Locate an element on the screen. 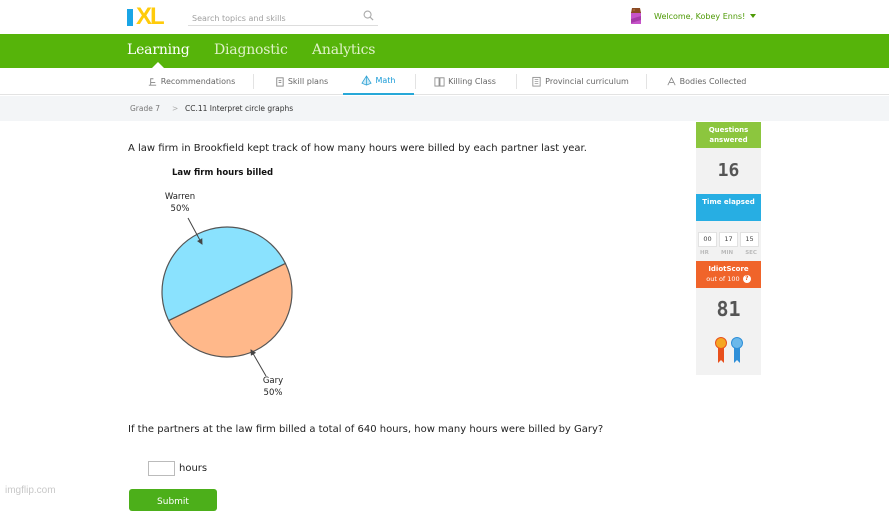 This screenshot has height=511, width=889. logo-x: X is located at coordinates (144, 16).